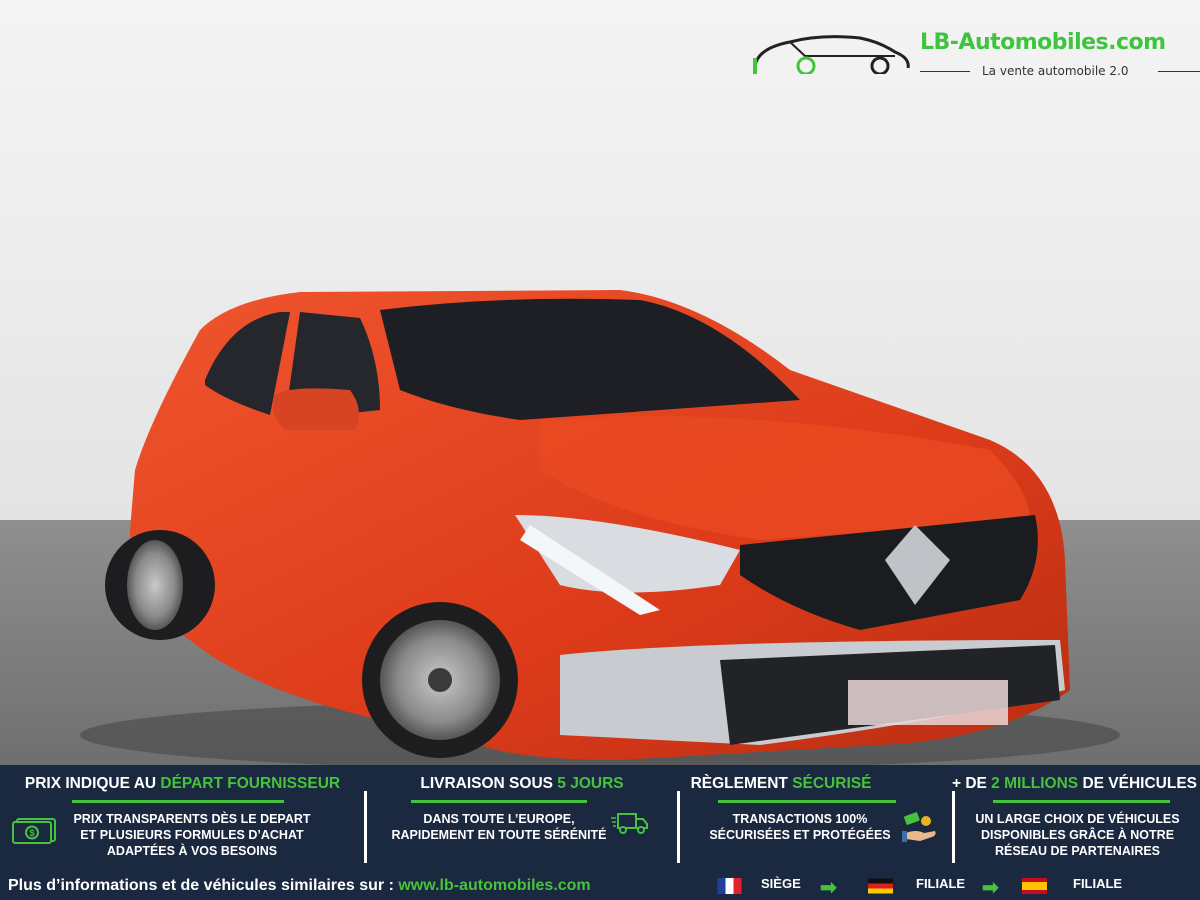 The height and width of the screenshot is (900, 1200). I want to click on brand-name: LB-Automobiles.com, so click(1043, 42).